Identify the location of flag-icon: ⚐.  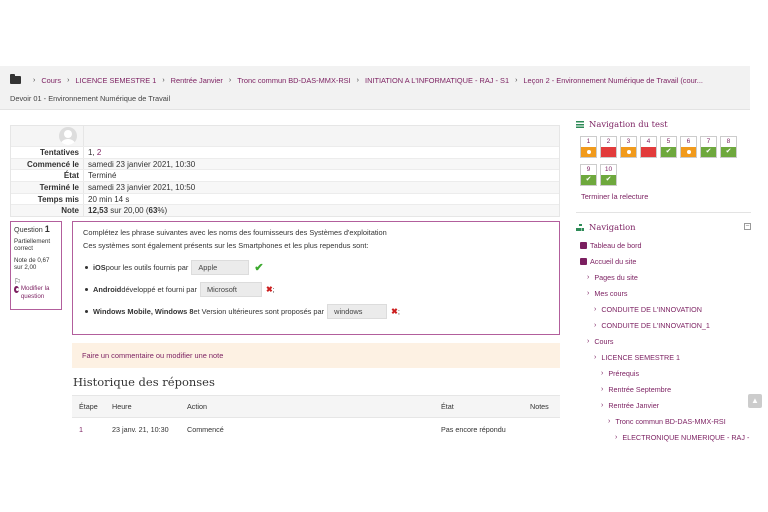
(36, 281).